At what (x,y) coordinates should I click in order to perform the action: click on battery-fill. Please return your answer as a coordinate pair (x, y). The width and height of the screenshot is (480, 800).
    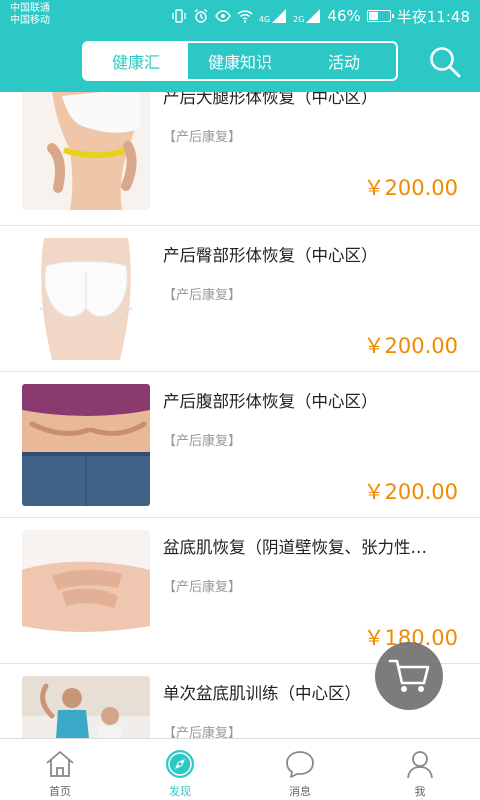
    Looking at the image, I should click on (373, 16).